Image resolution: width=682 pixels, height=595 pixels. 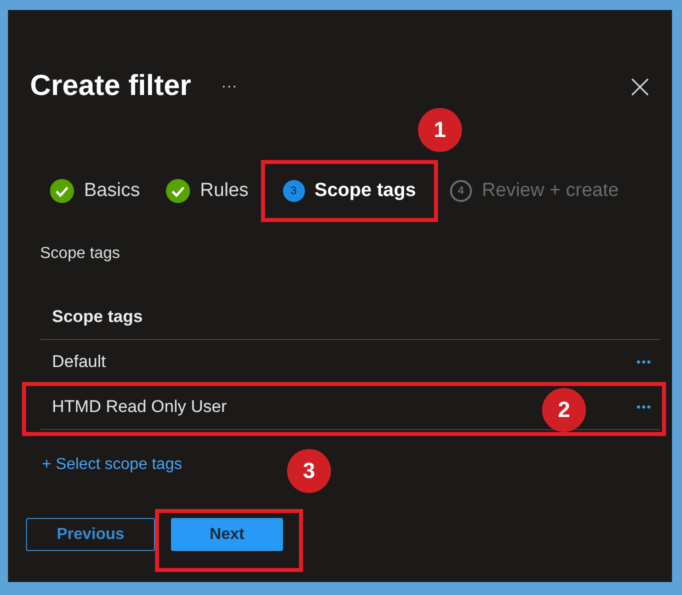 I want to click on wizard-step-tab: Rules, so click(x=207, y=191).